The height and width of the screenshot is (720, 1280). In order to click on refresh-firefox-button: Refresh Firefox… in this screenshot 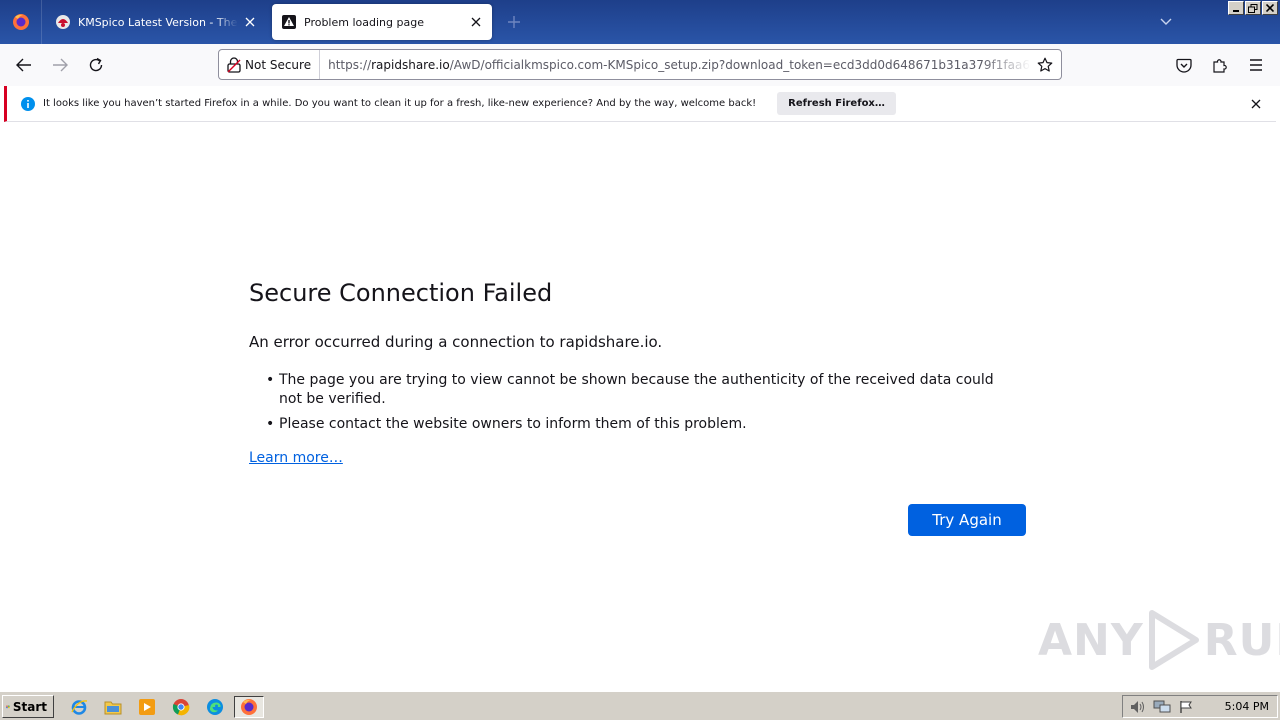, I will do `click(836, 103)`.